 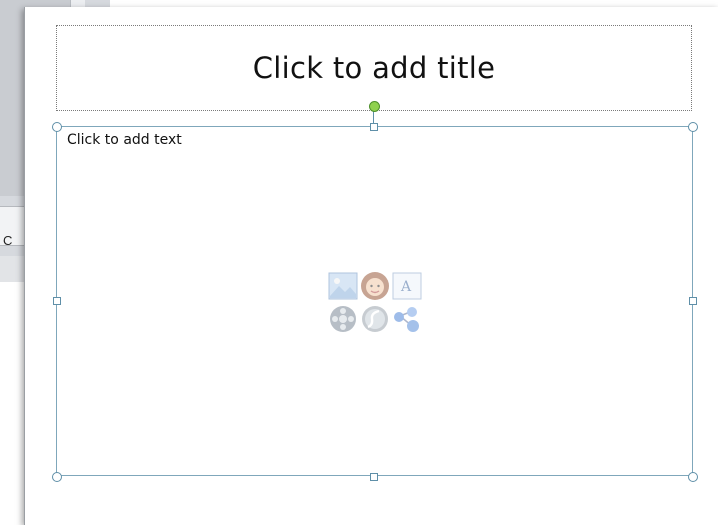 What do you see at coordinates (375, 286) in the screenshot?
I see `insert-clip-art-icon` at bounding box center [375, 286].